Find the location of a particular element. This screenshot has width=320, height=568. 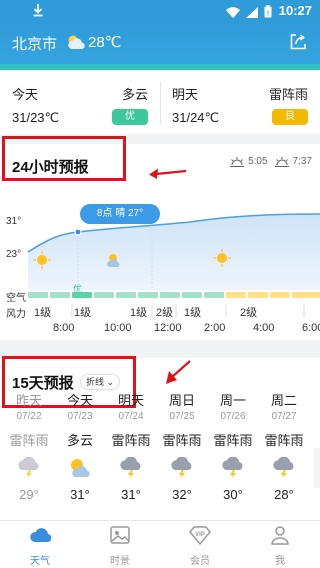

user-icon is located at coordinates (280, 535).